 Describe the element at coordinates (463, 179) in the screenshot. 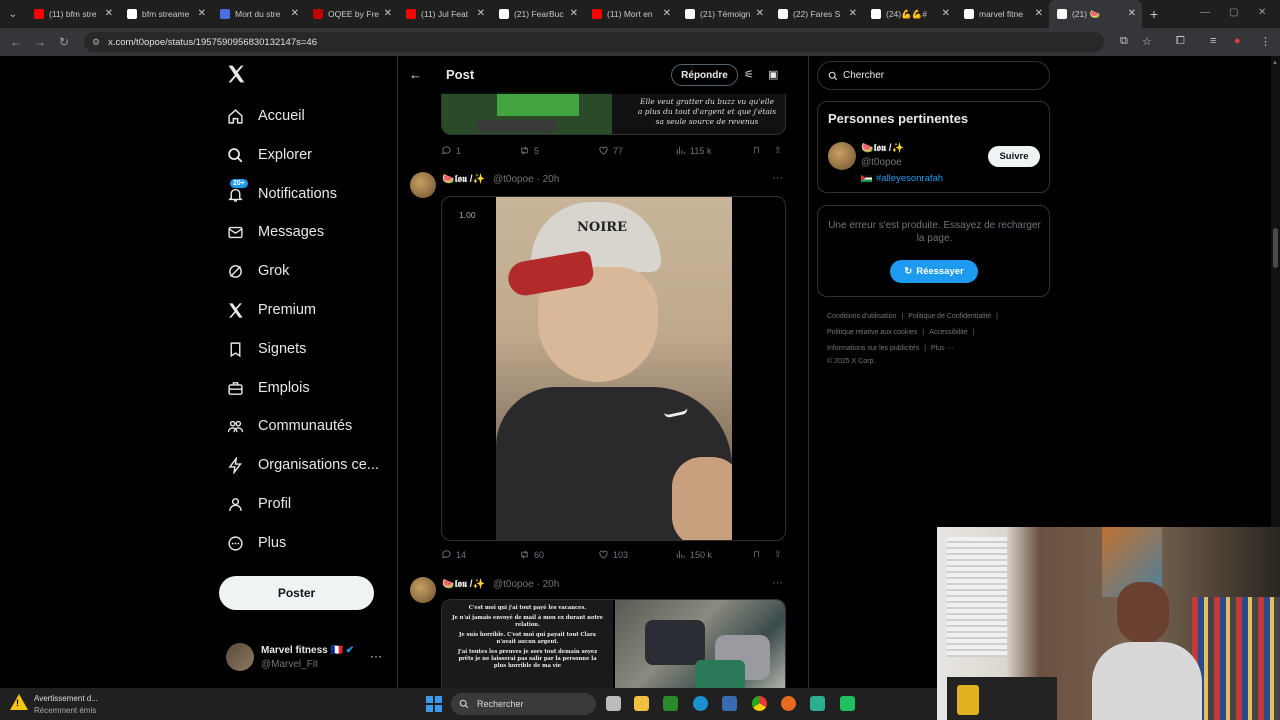

I see `author-name: 🍉𝖑𝖔𝖚 /✨` at that location.